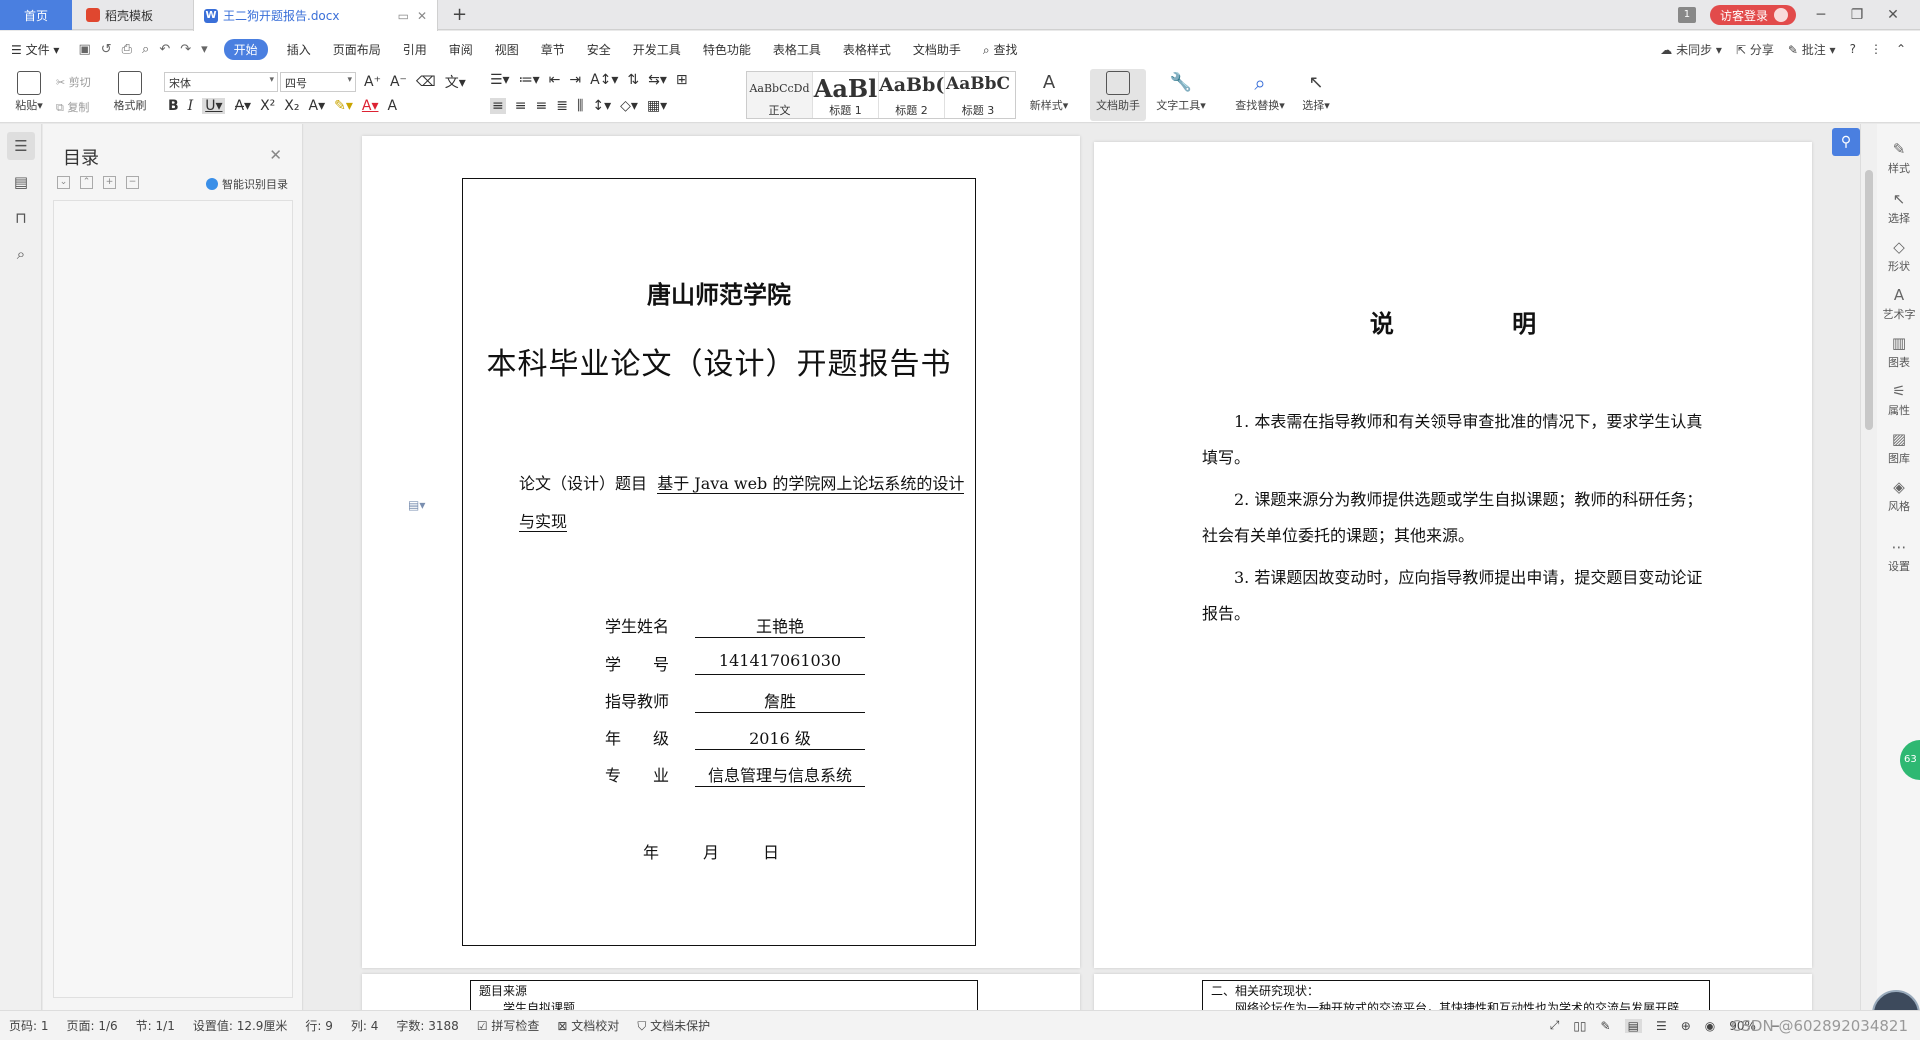 This screenshot has width=1920, height=1040. What do you see at coordinates (1579, 1026) in the screenshot?
I see `read-mode-icon: ▯▯` at bounding box center [1579, 1026].